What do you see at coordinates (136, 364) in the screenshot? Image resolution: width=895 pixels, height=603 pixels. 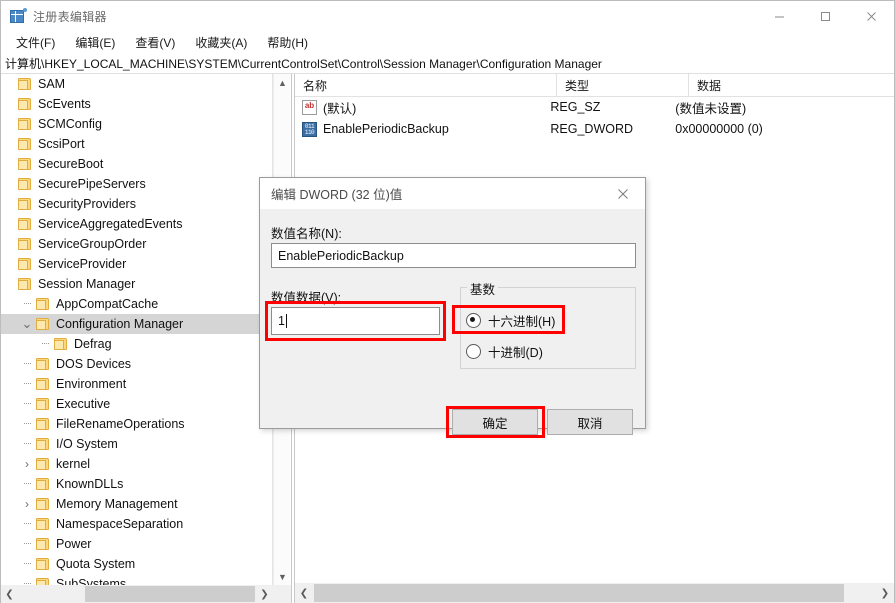 I see `tree-item: DOS Devices` at bounding box center [136, 364].